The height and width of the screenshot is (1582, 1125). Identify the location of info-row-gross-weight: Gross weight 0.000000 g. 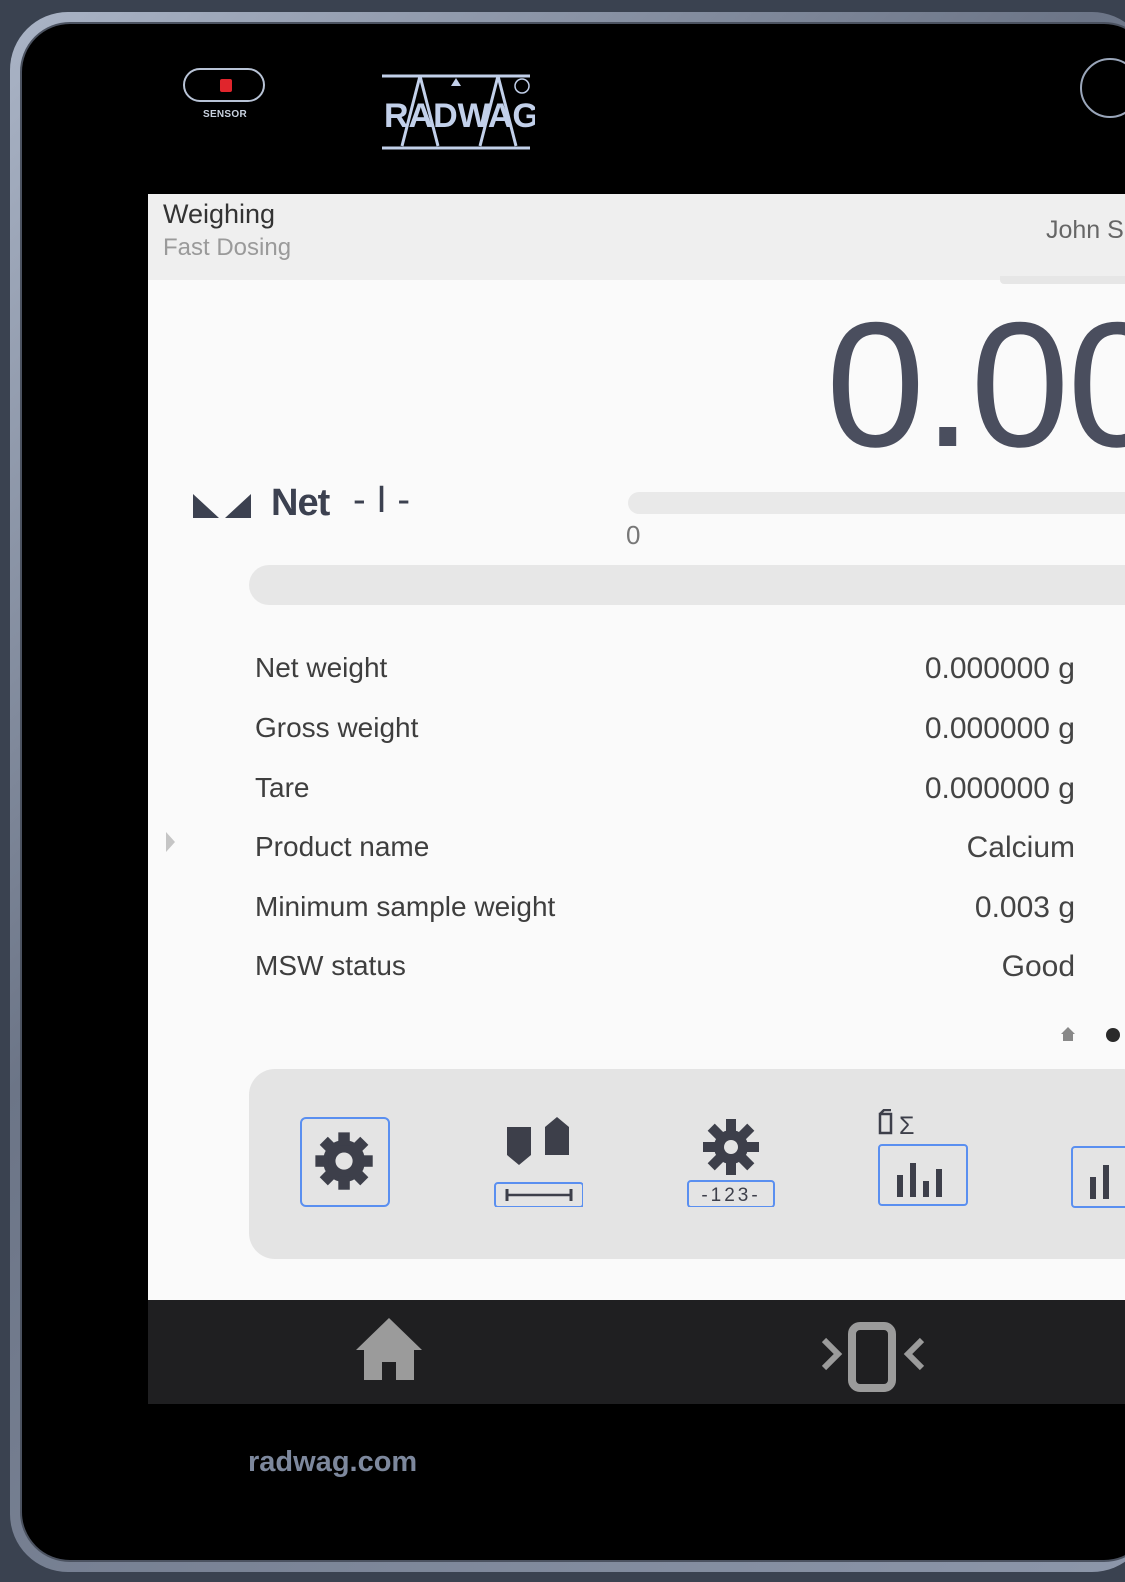
(665, 732).